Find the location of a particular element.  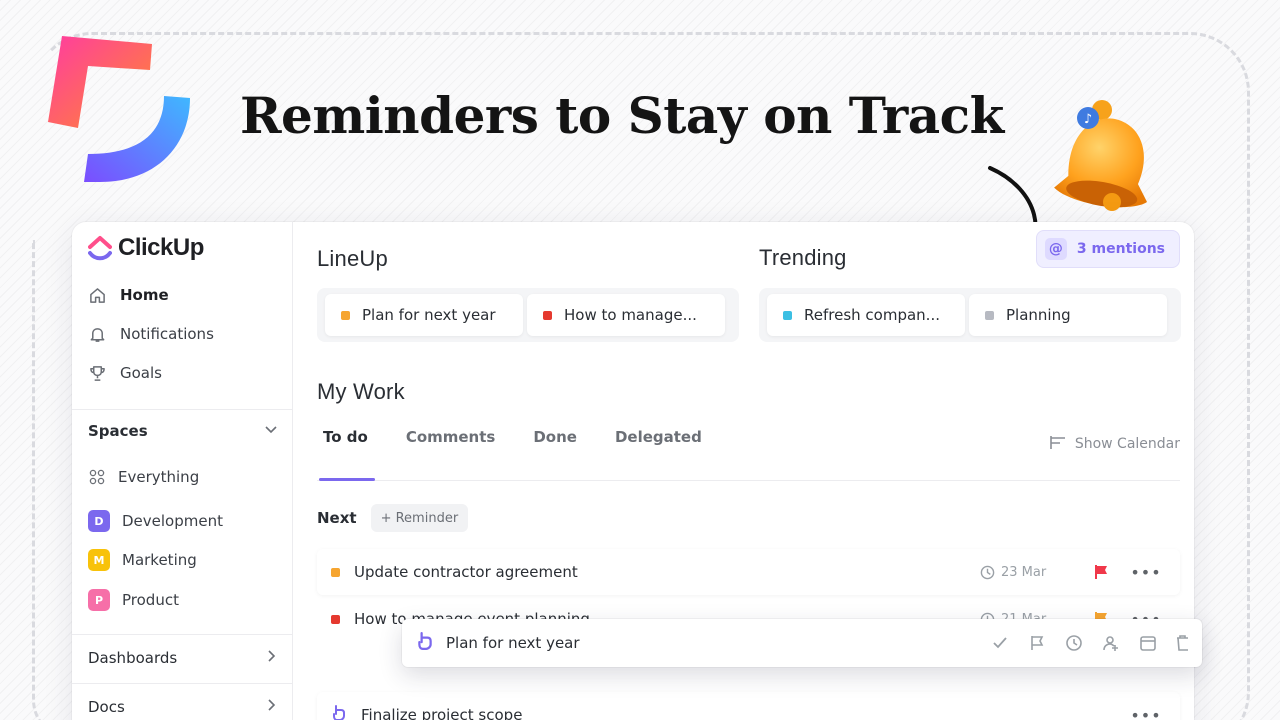

next-section-header: Next + Reminder is located at coordinates (393, 518).